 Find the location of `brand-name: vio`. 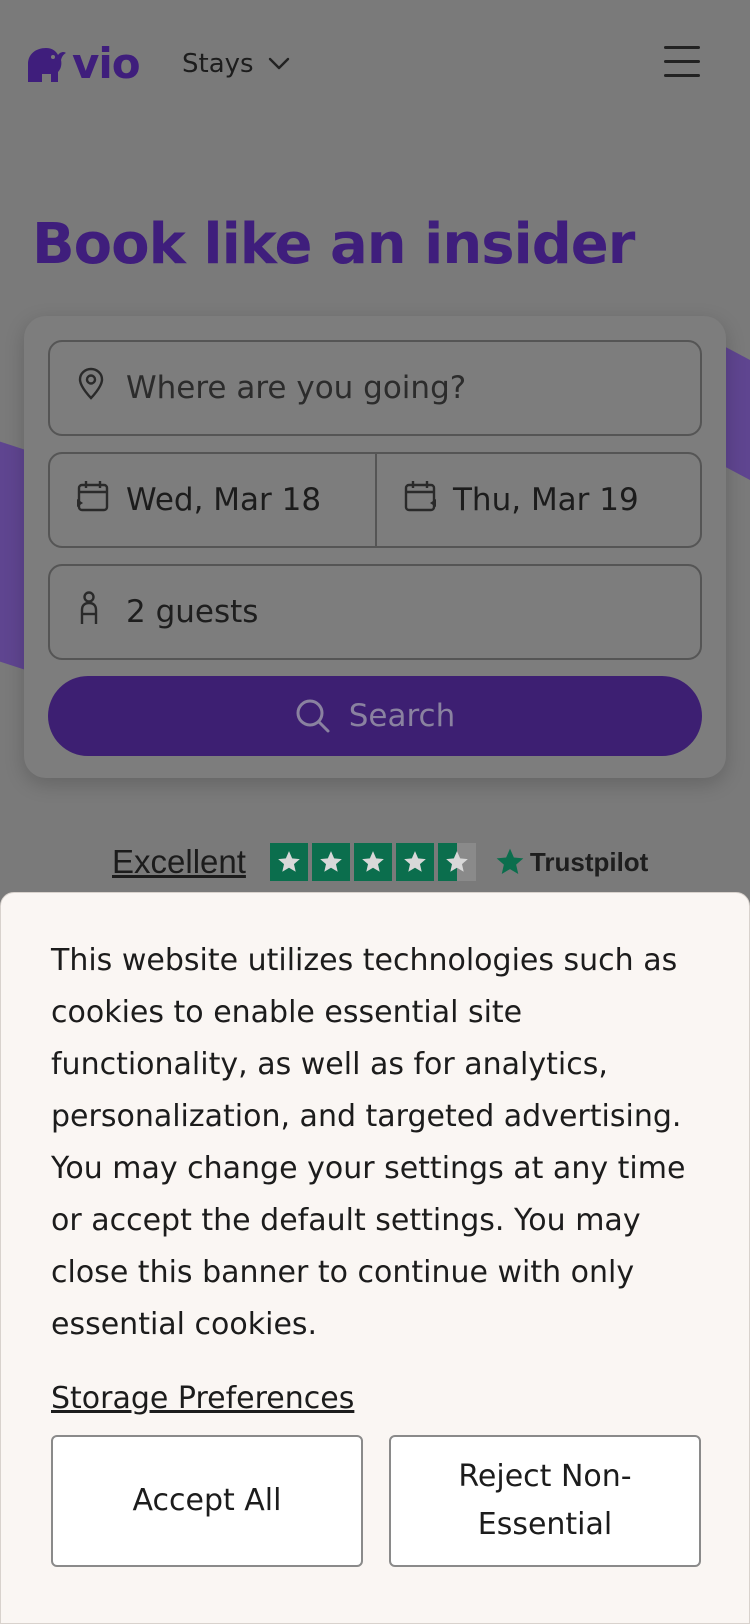

brand-name: vio is located at coordinates (106, 63).